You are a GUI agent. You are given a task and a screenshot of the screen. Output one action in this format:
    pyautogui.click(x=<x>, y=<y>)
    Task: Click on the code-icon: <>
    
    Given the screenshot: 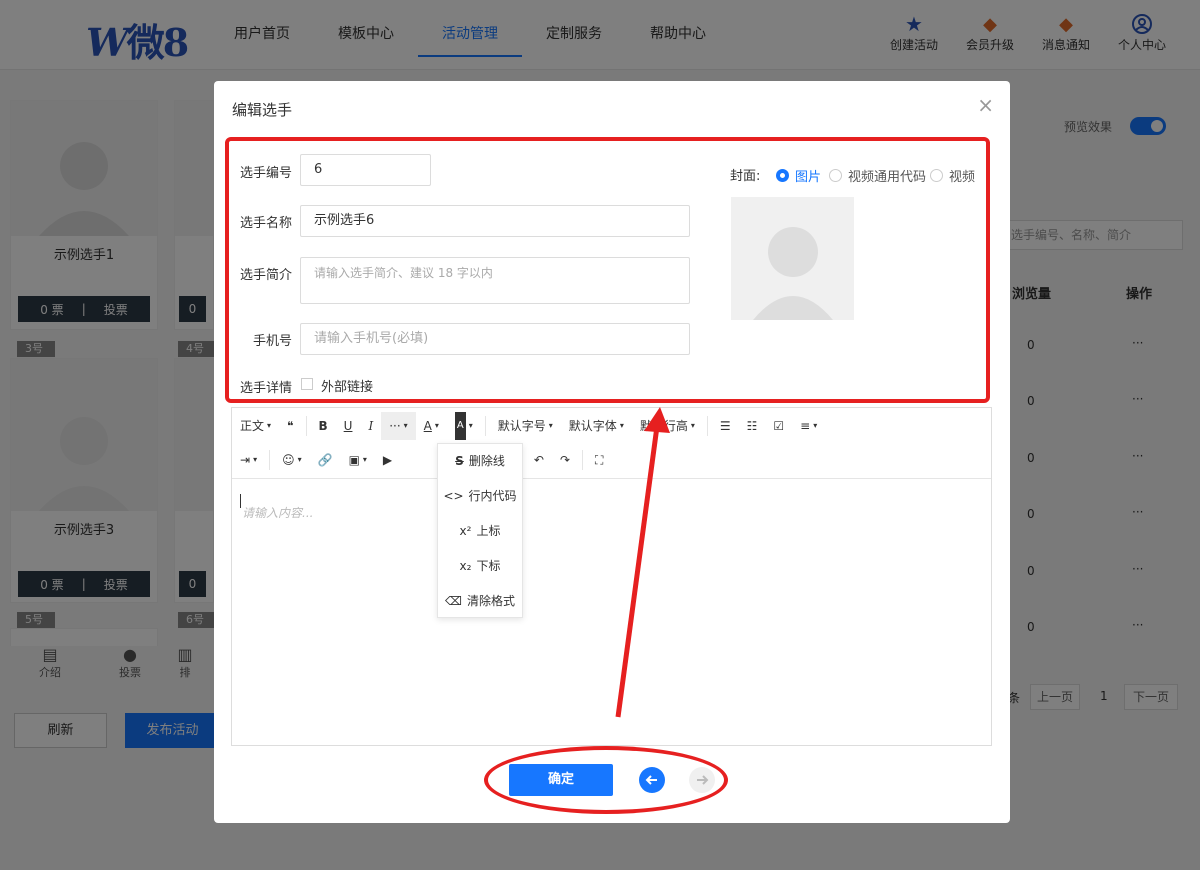 What is the action you would take?
    pyautogui.click(x=453, y=496)
    